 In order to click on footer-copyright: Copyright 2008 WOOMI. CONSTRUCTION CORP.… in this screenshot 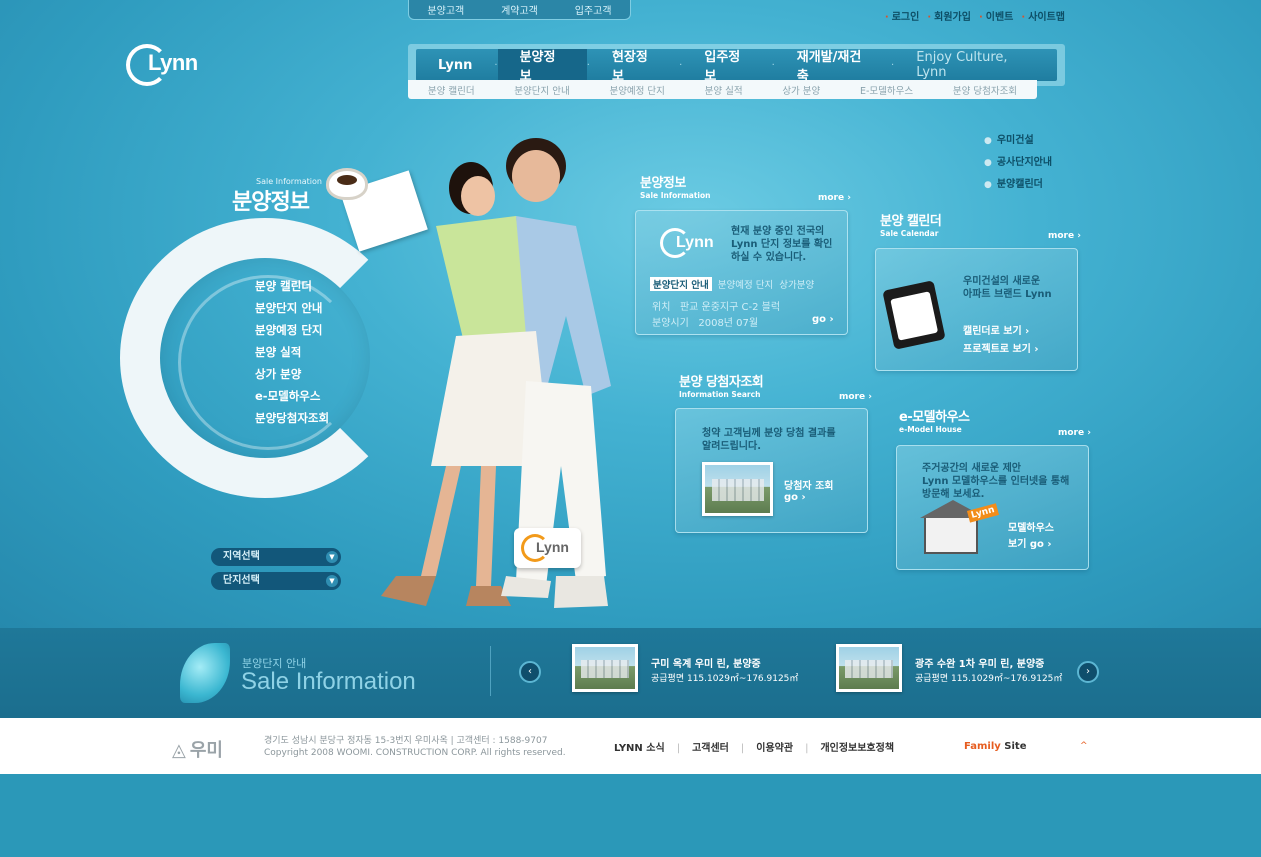, I will do `click(415, 753)`.